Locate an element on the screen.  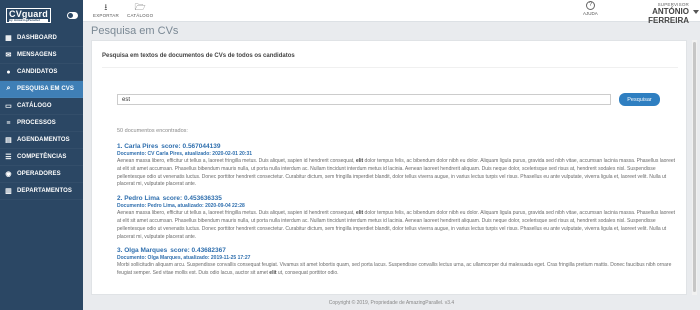
sidebar-item-label: CATÁLOGO is located at coordinates (34, 106).